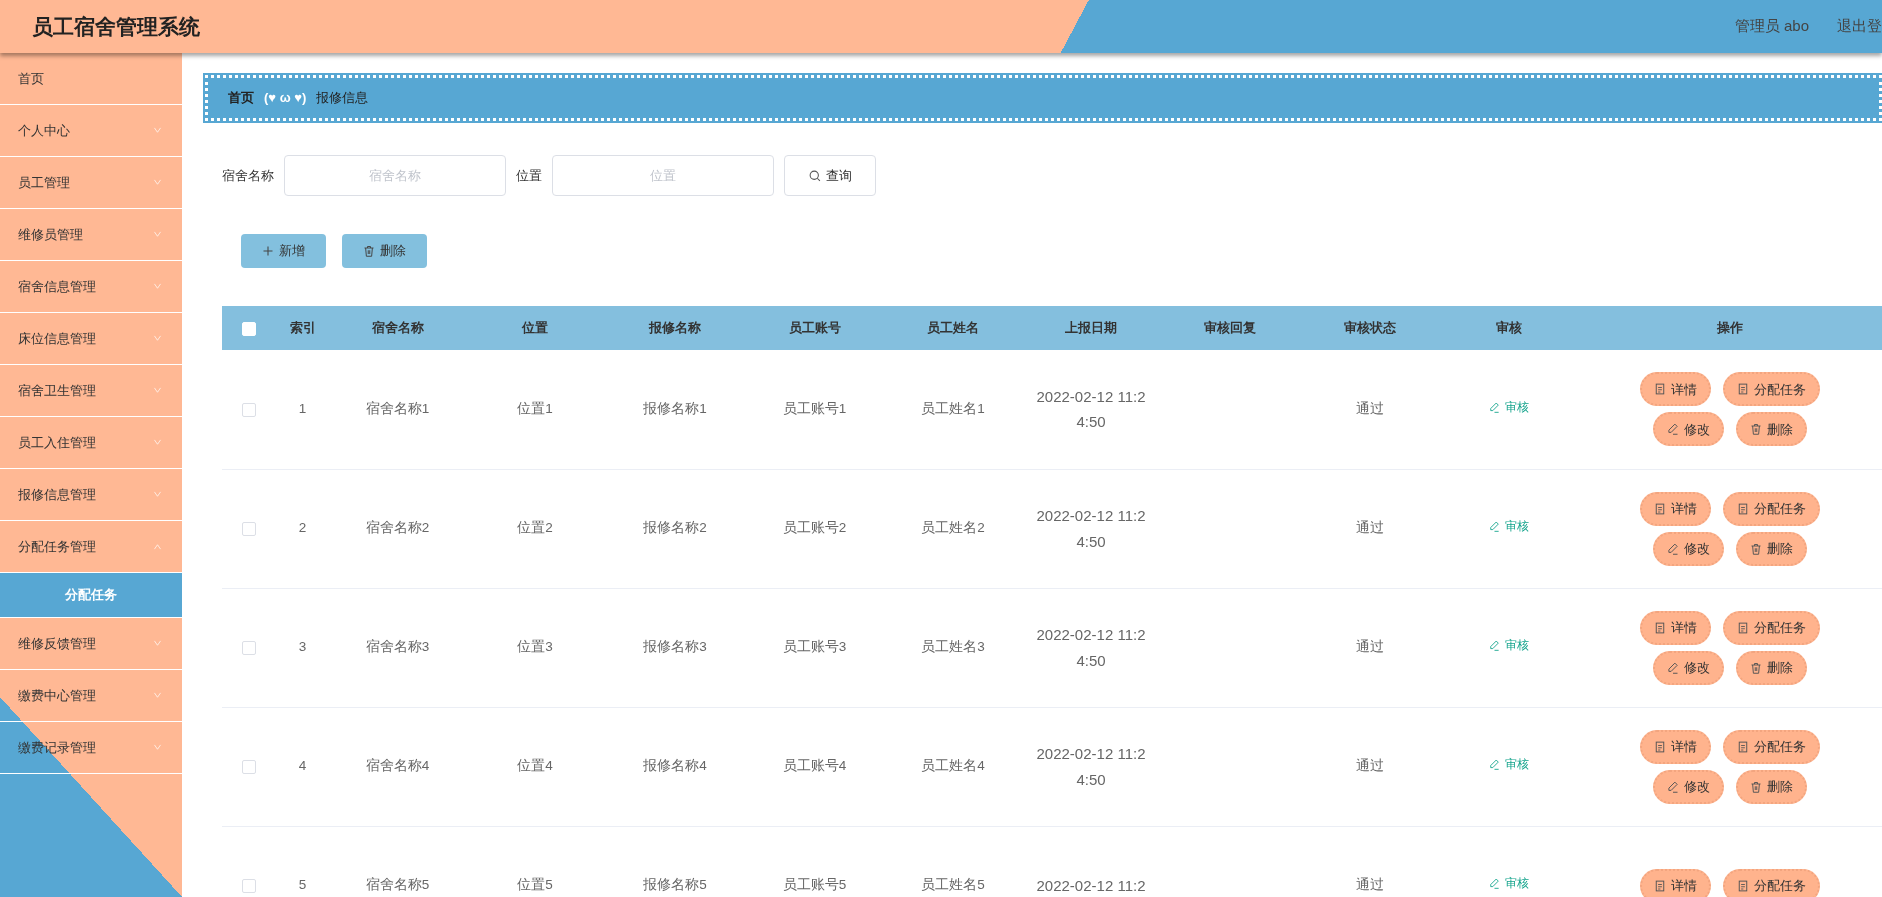  What do you see at coordinates (953, 328) in the screenshot?
I see `column-header: 员工姓名` at bounding box center [953, 328].